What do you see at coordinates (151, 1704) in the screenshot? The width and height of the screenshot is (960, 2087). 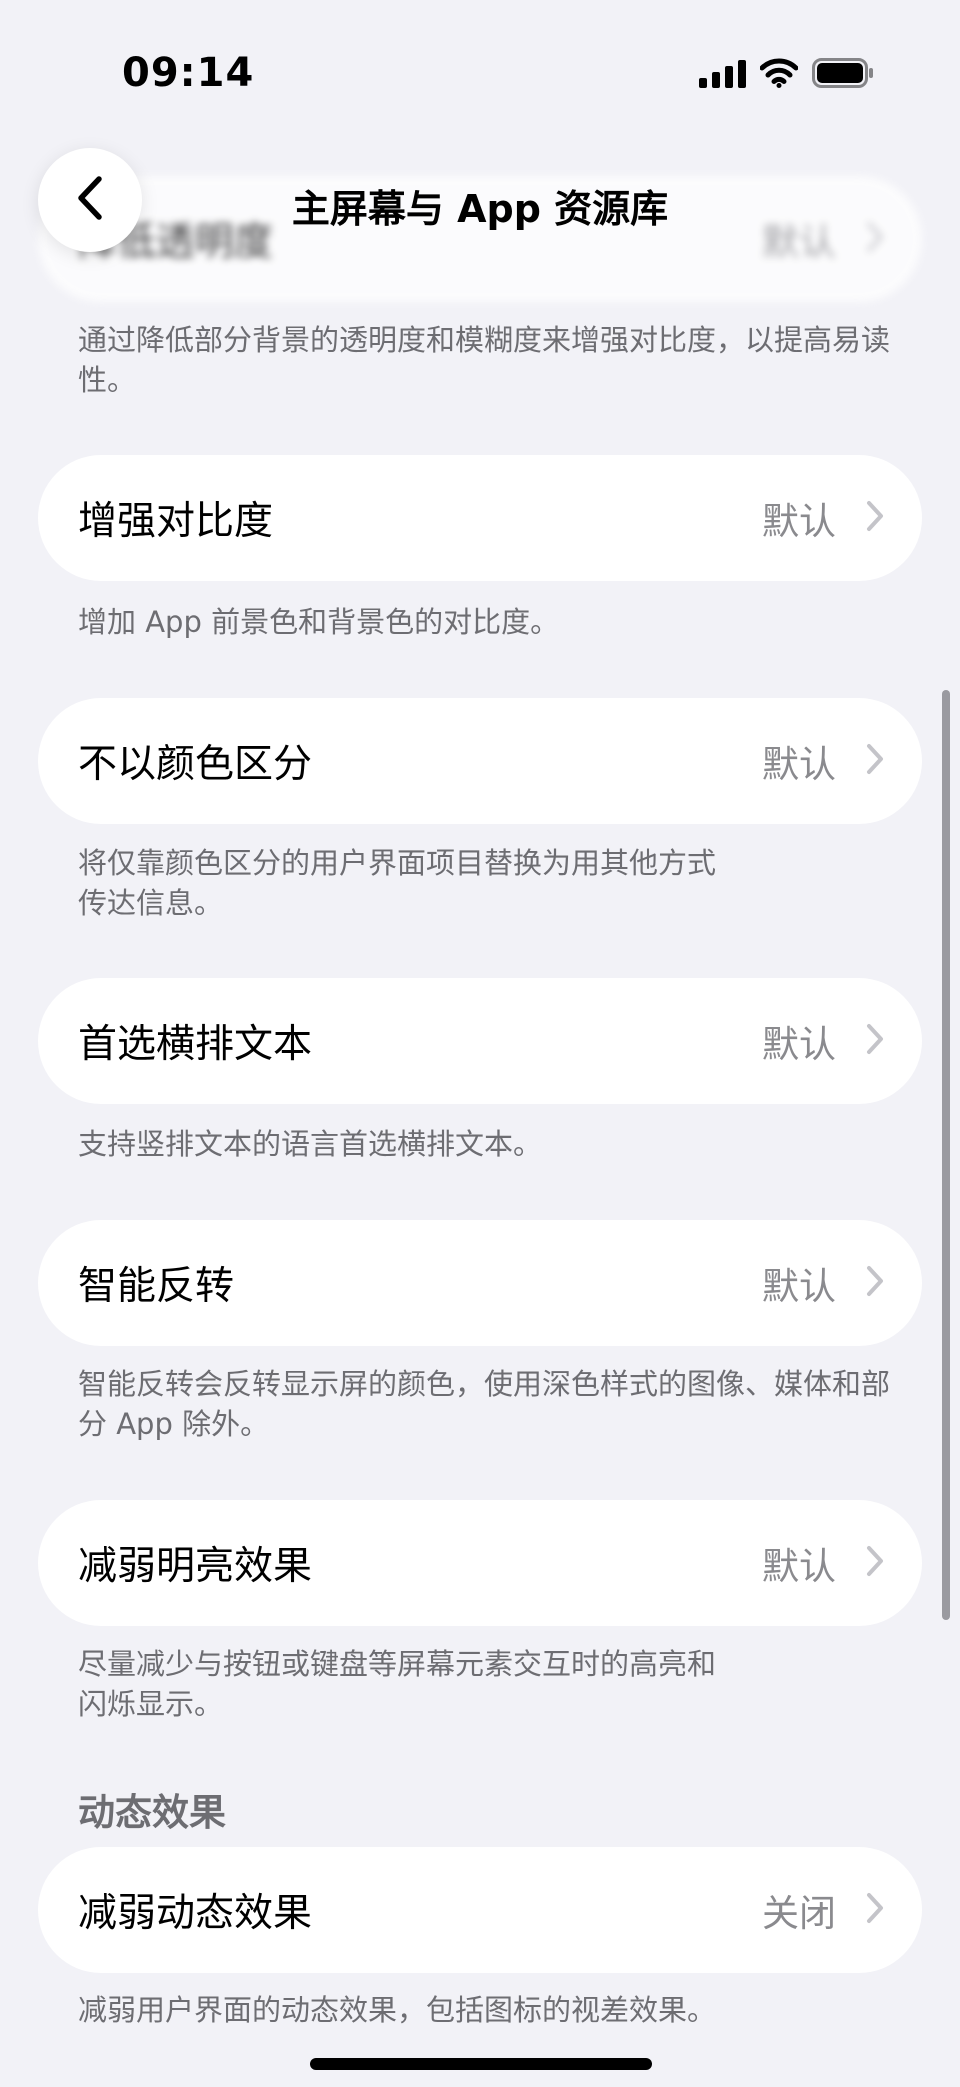 I see `row-footer-line: 闪烁显示。` at bounding box center [151, 1704].